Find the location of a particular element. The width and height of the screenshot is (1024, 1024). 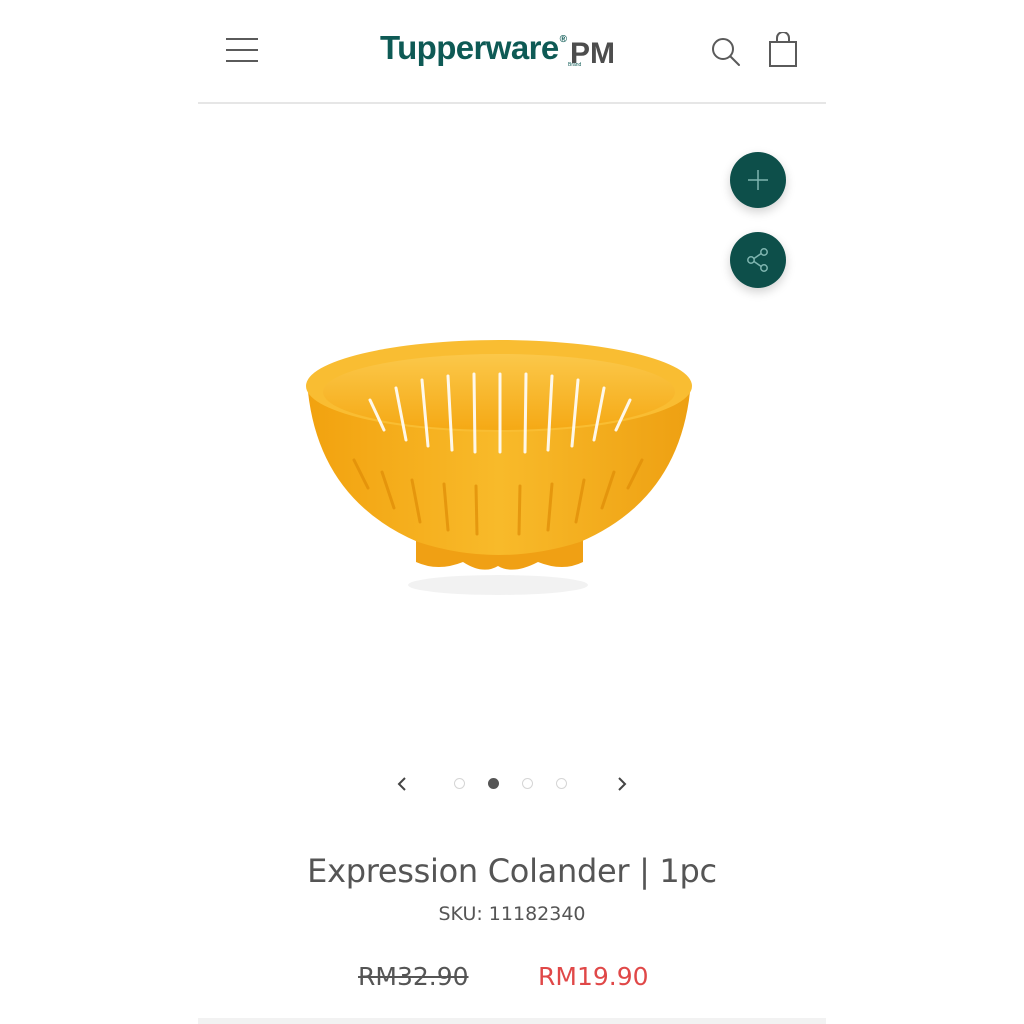

chevron-left-icon is located at coordinates (401, 784).